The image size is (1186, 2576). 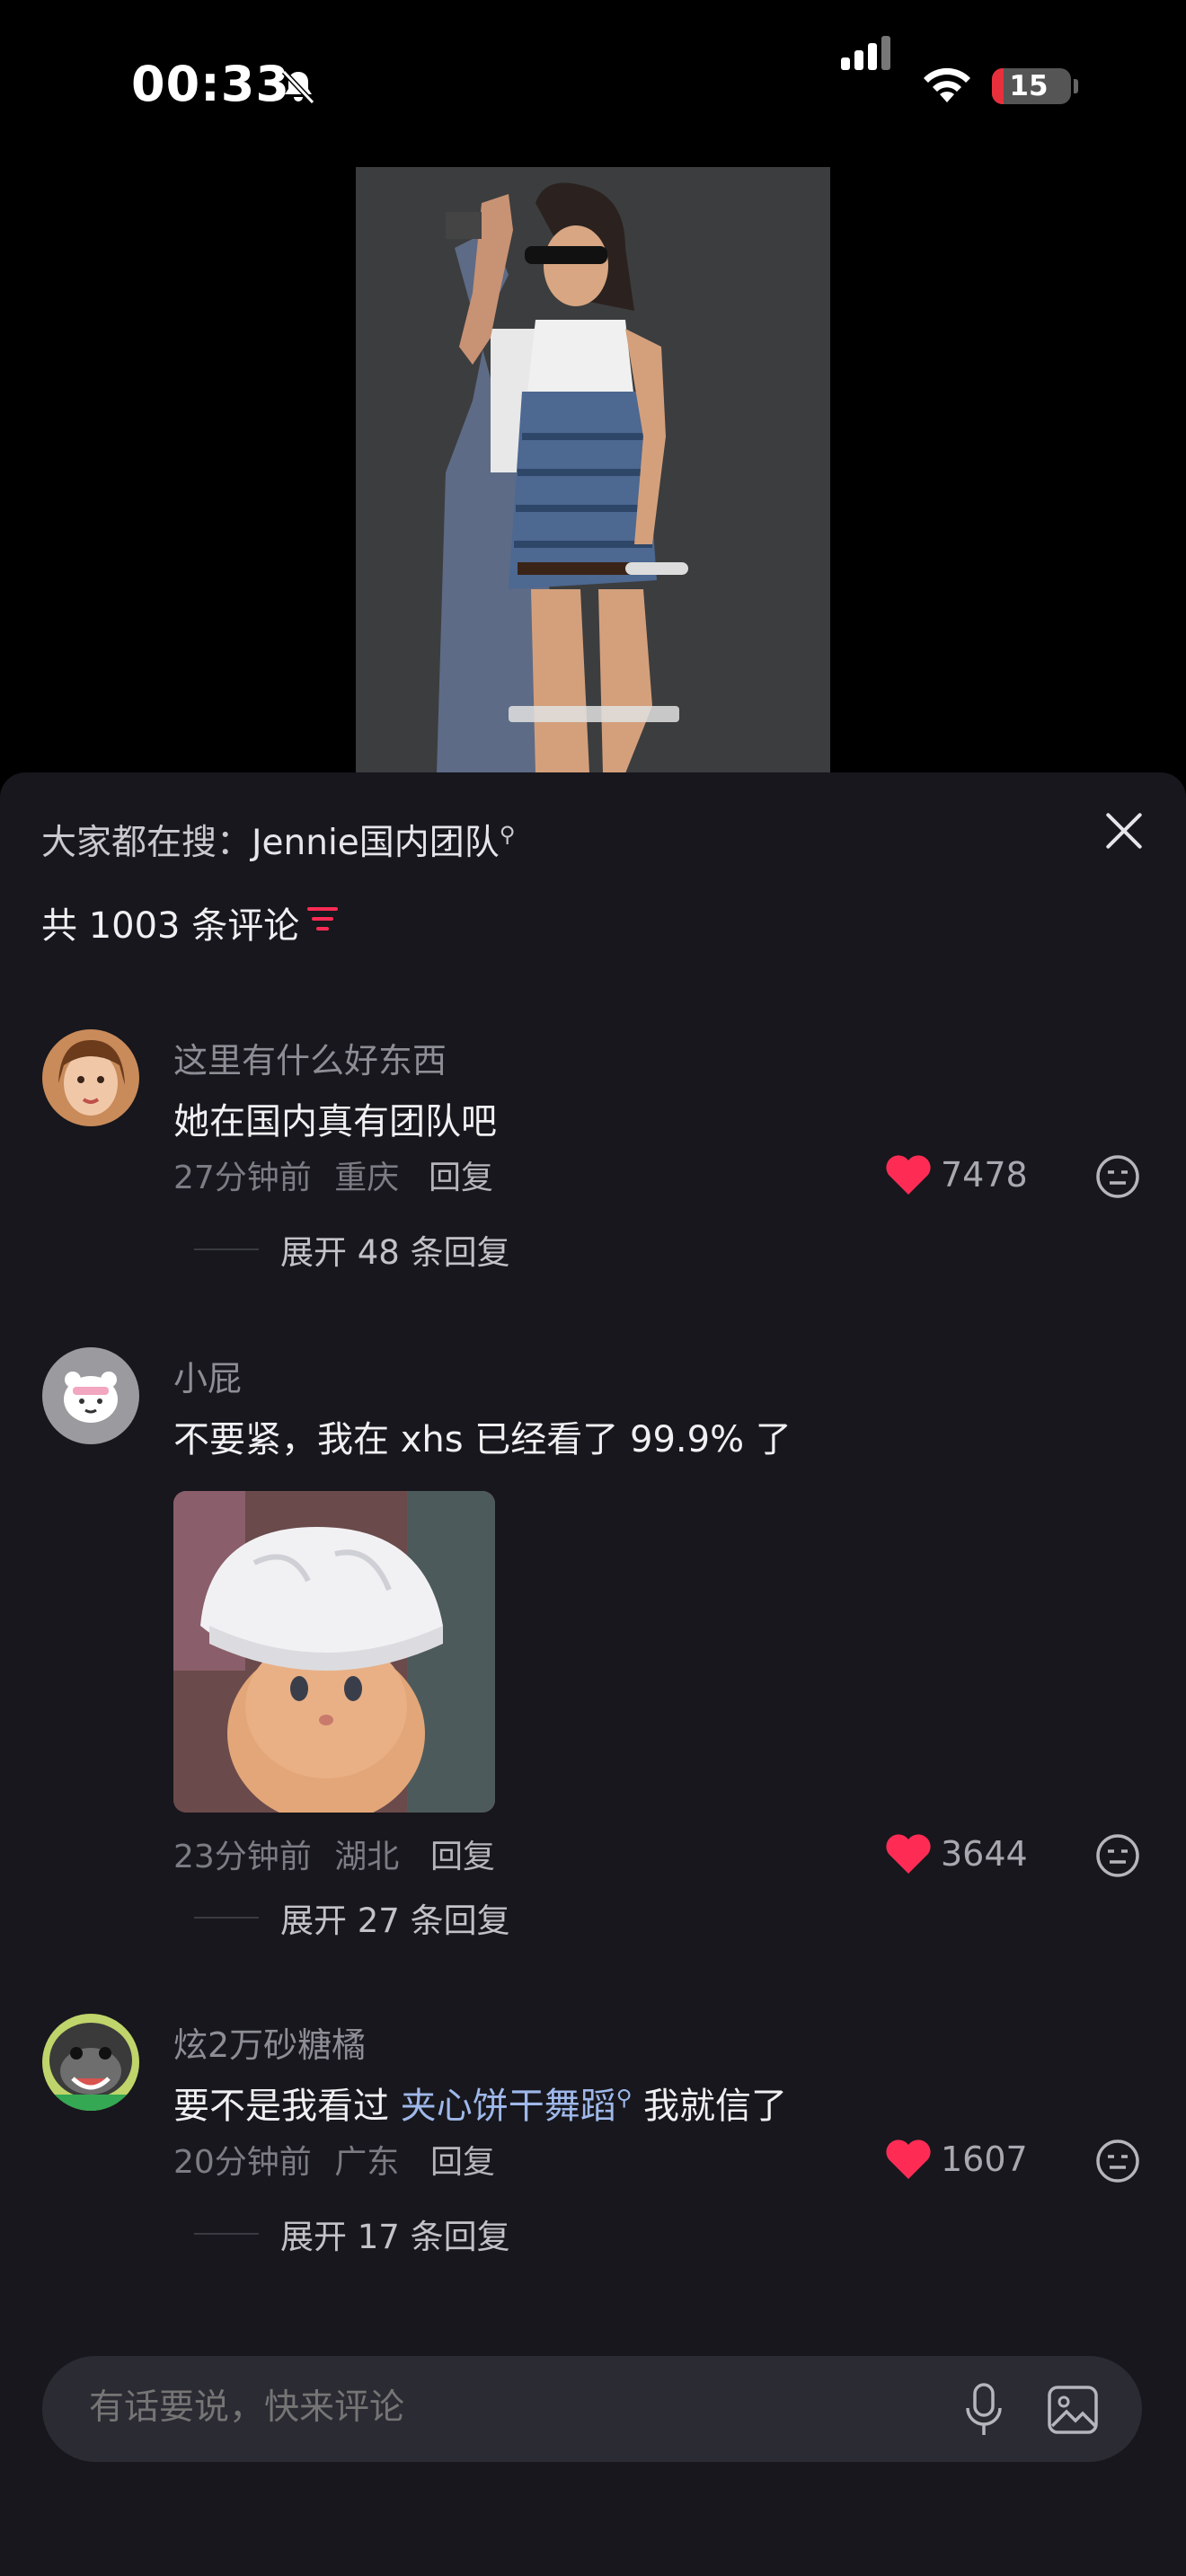 What do you see at coordinates (310, 1057) in the screenshot?
I see `username: 这里有什么好东西` at bounding box center [310, 1057].